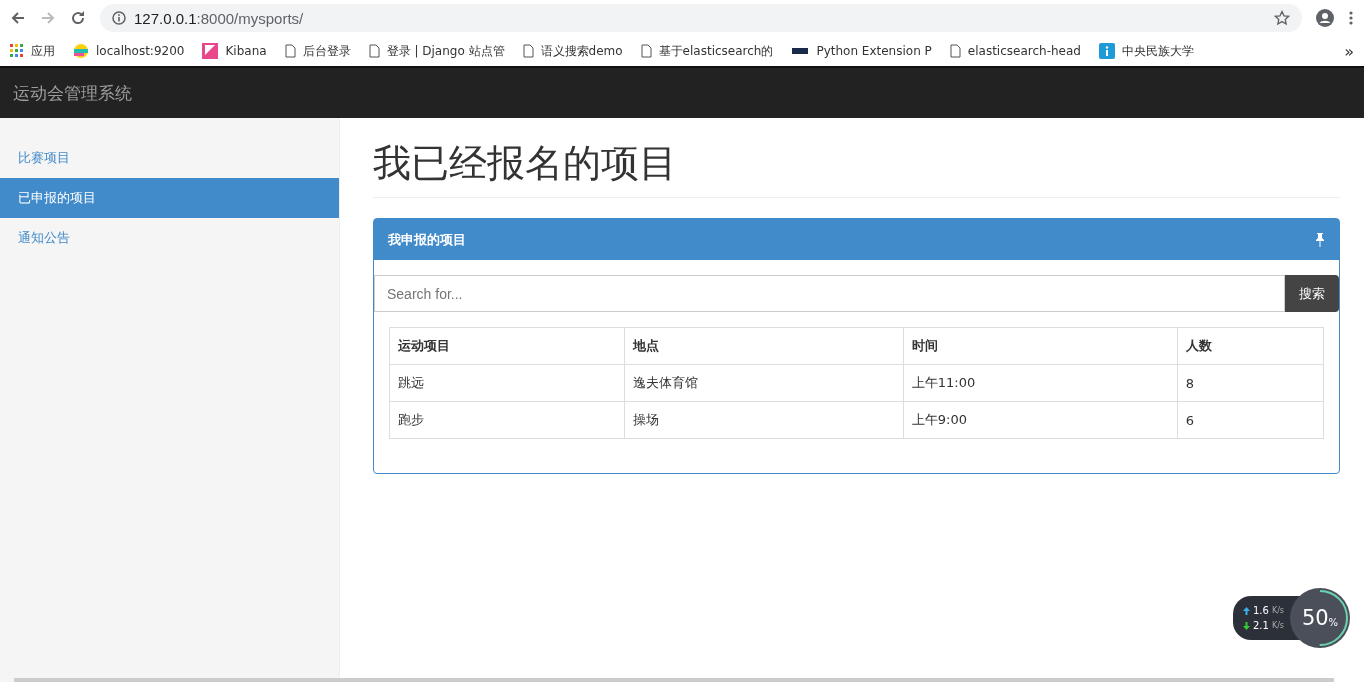 The image size is (1364, 682). Describe the element at coordinates (1040, 346) in the screenshot. I see `column-header: 时间` at that location.